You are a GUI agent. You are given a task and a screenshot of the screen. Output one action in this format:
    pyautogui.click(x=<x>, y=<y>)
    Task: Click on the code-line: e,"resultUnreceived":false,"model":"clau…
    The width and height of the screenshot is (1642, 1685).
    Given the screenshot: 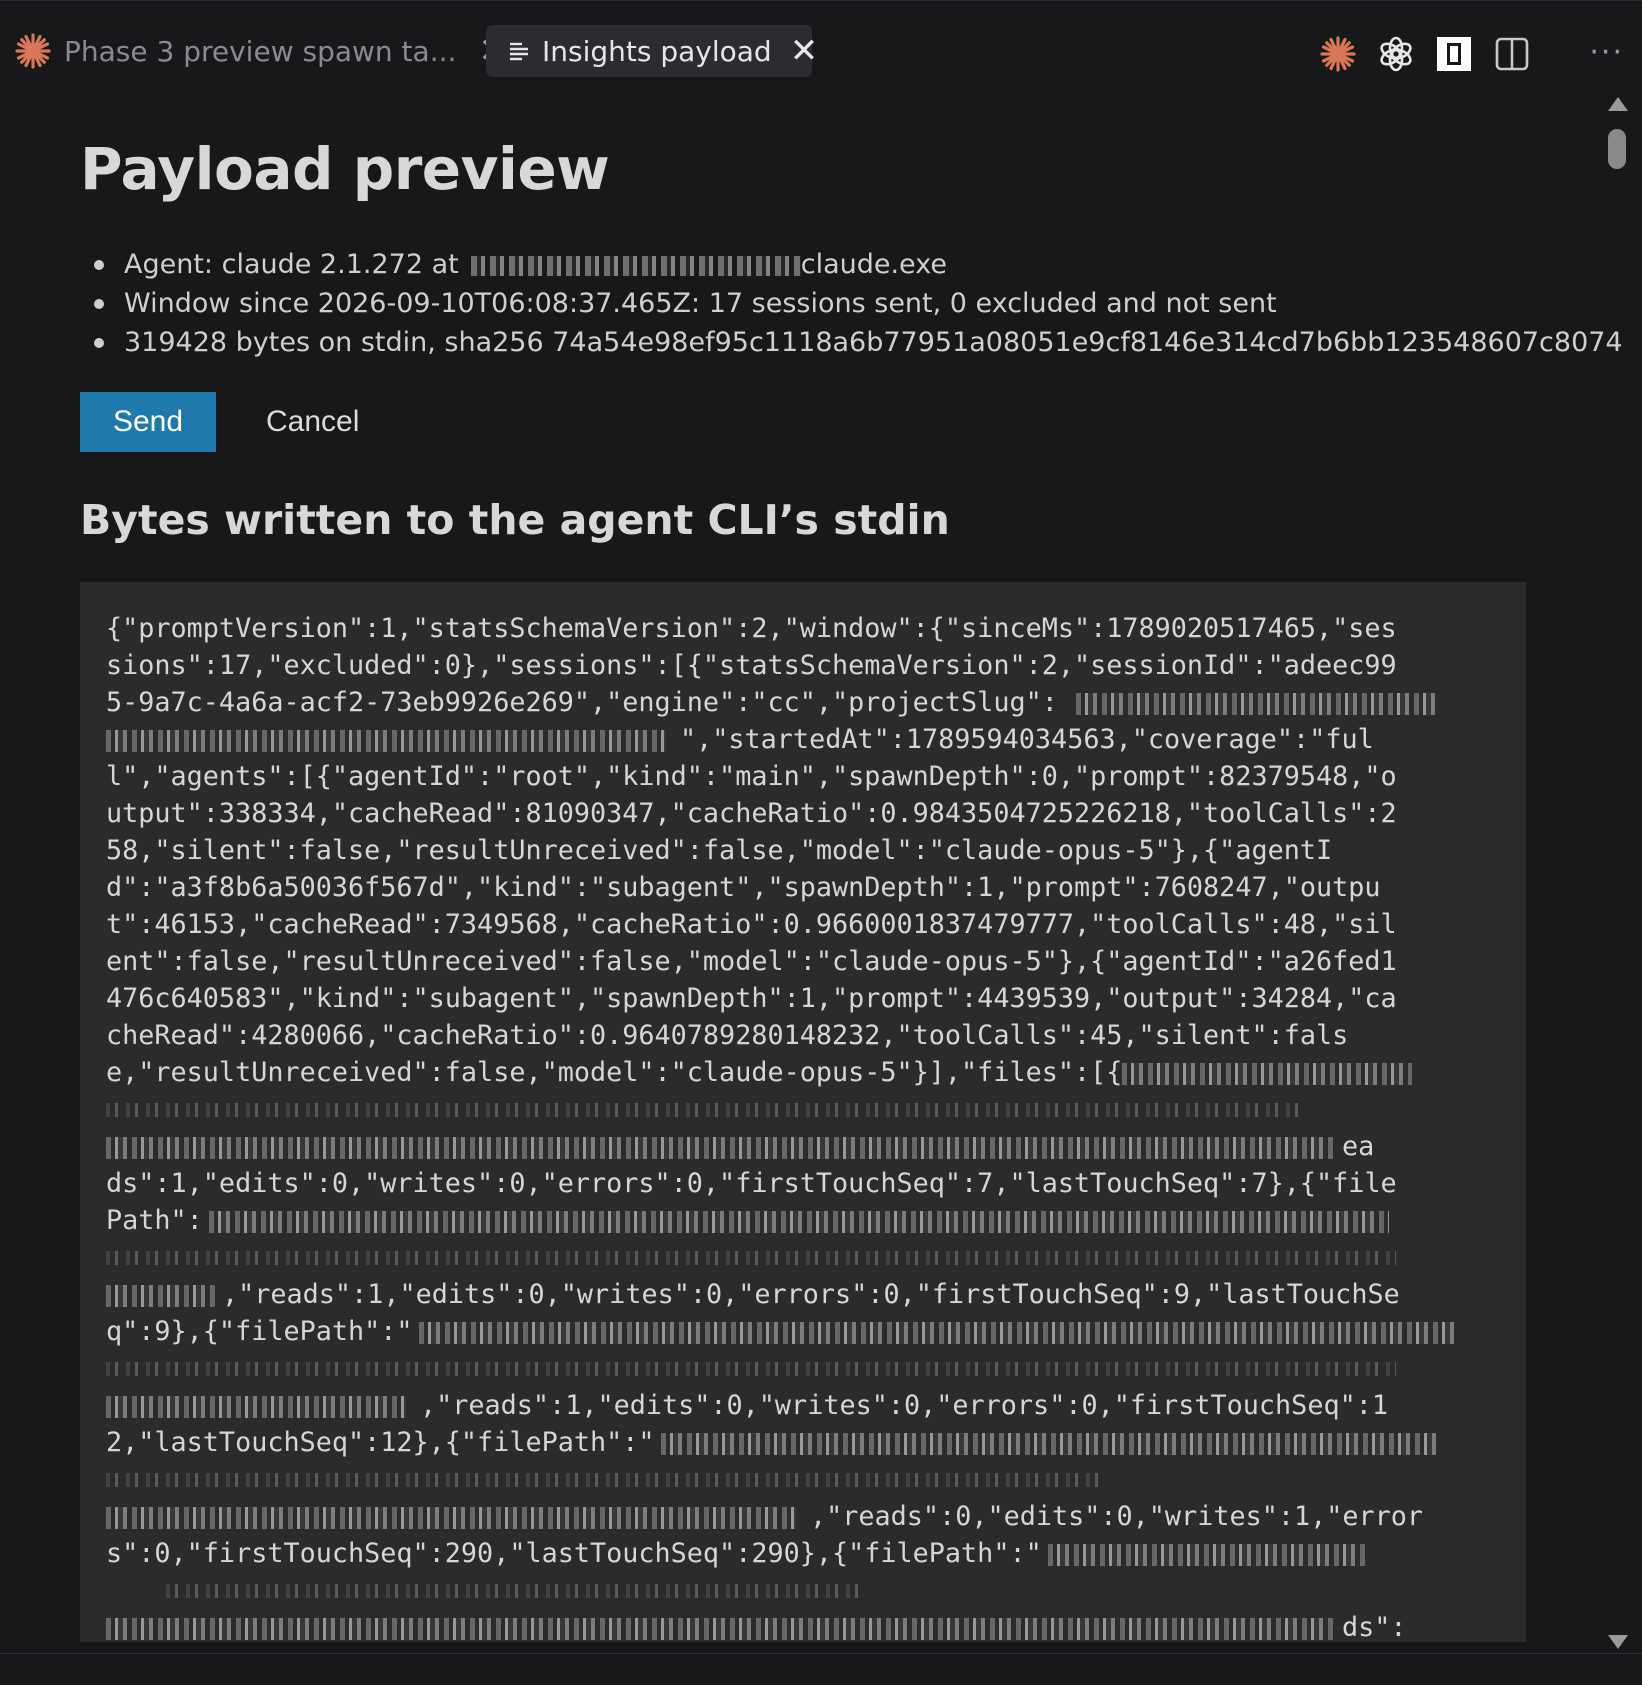 What is the action you would take?
    pyautogui.click(x=803, y=1072)
    